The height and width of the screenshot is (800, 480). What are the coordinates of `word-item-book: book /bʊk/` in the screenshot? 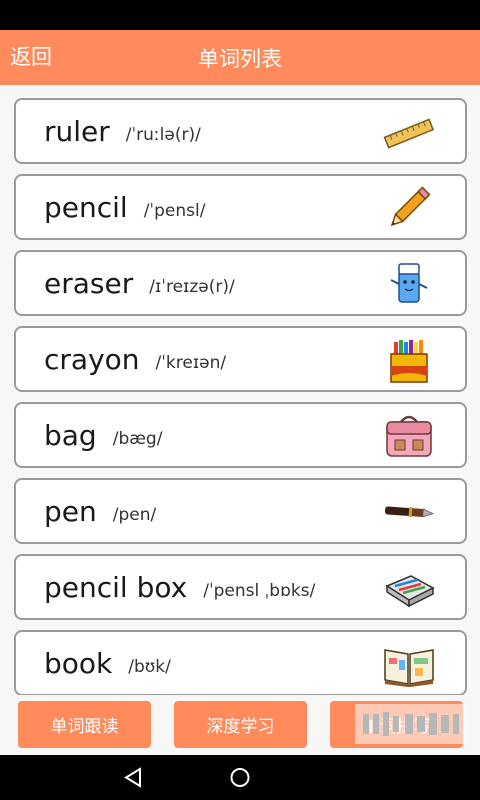 It's located at (240, 662).